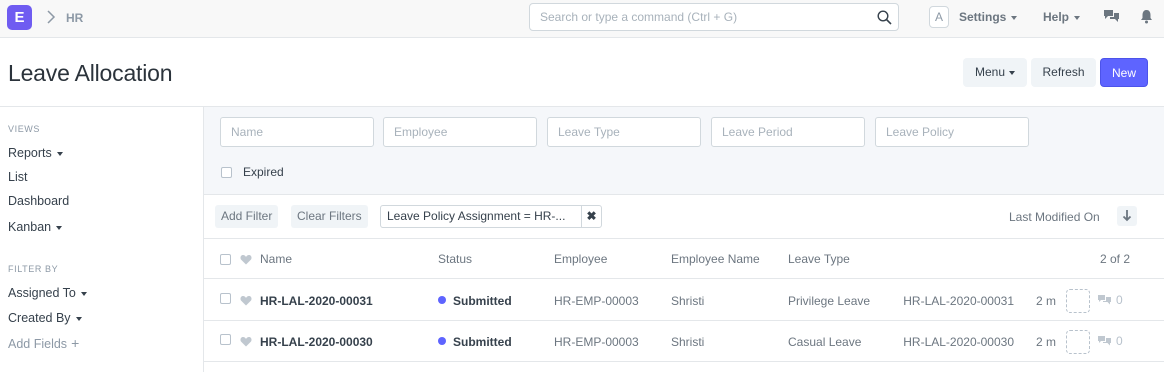  What do you see at coordinates (297, 132) in the screenshot?
I see `name-filter-input` at bounding box center [297, 132].